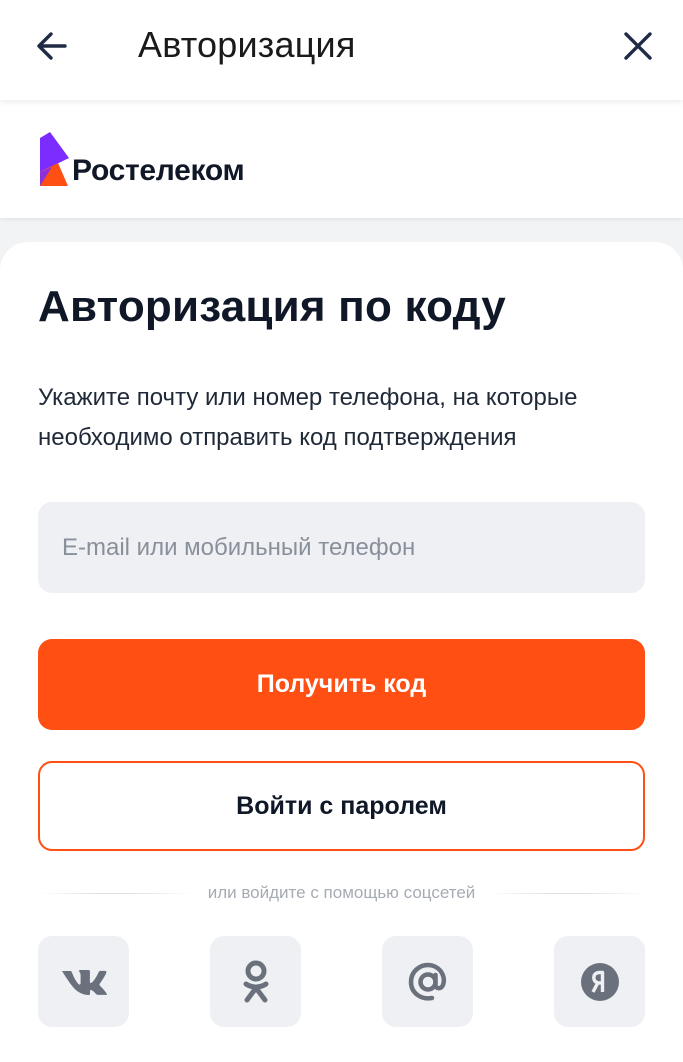  I want to click on mail-ru-icon, so click(427, 981).